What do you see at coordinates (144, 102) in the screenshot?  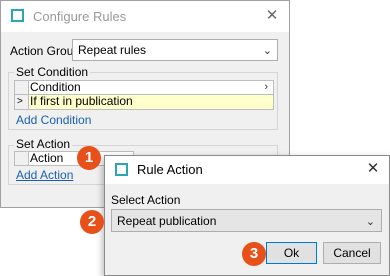 I see `condition-row: > If first in publication` at bounding box center [144, 102].